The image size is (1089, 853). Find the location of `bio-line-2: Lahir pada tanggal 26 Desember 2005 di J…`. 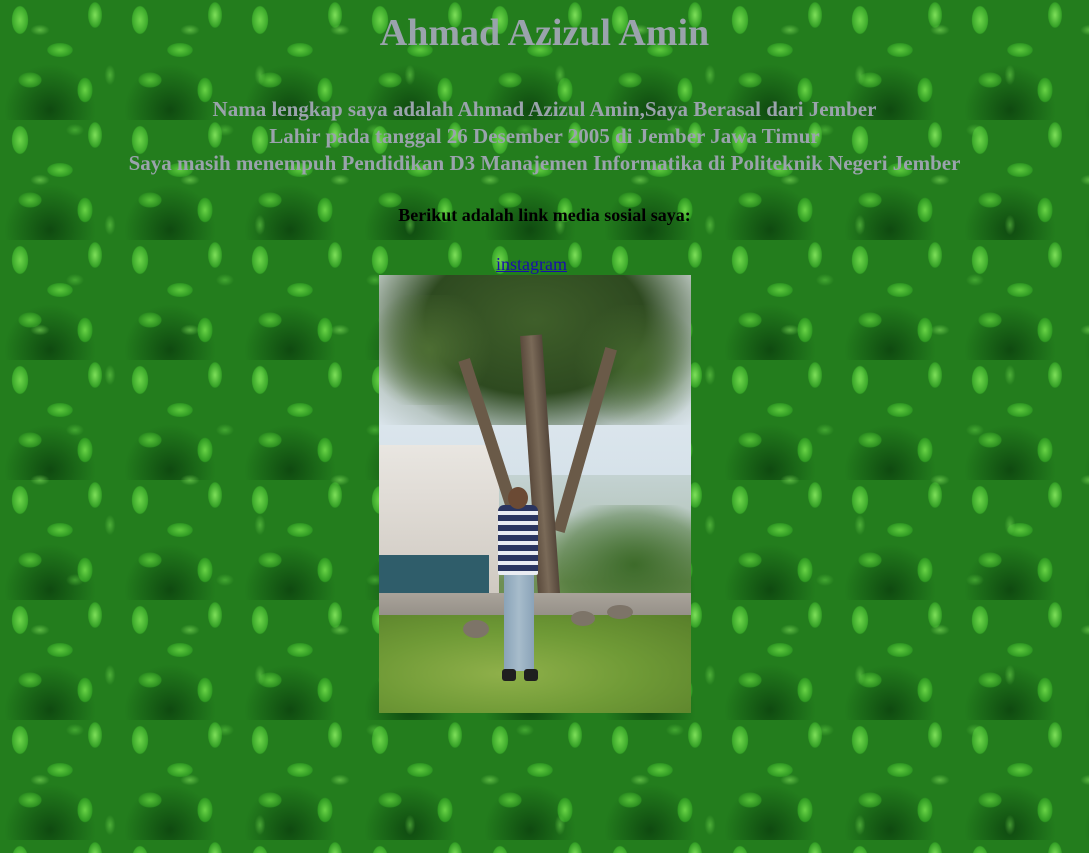

bio-line-2: Lahir pada tanggal 26 Desember 2005 di J… is located at coordinates (544, 136).